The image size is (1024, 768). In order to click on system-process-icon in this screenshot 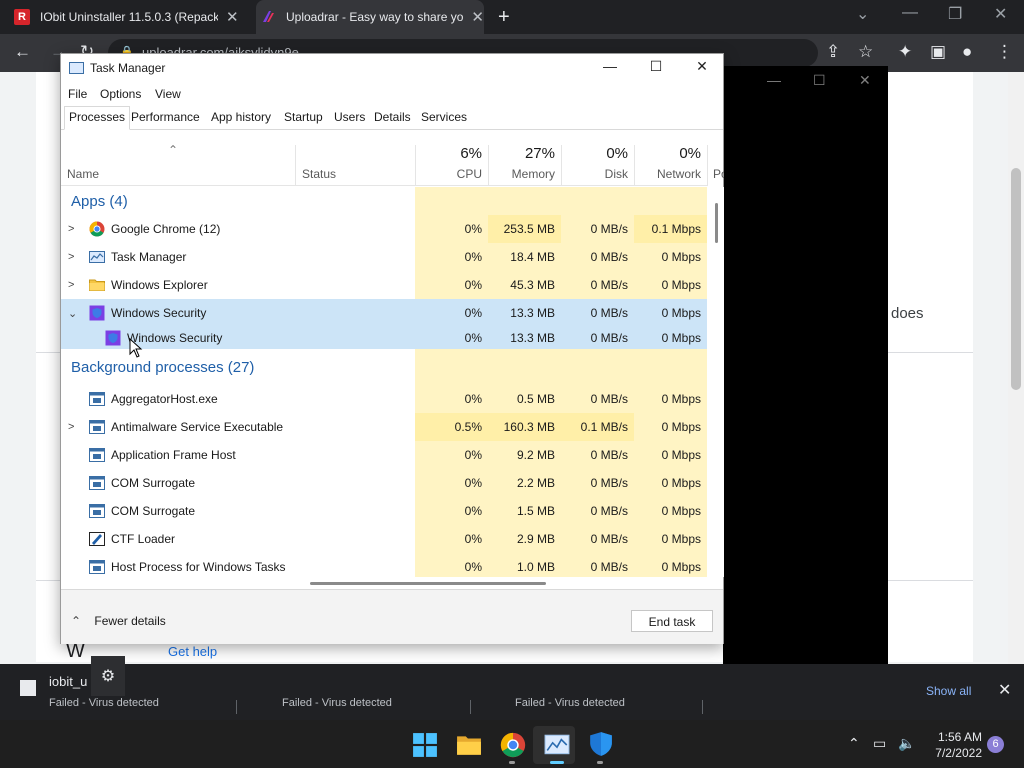, I will do `click(97, 399)`.